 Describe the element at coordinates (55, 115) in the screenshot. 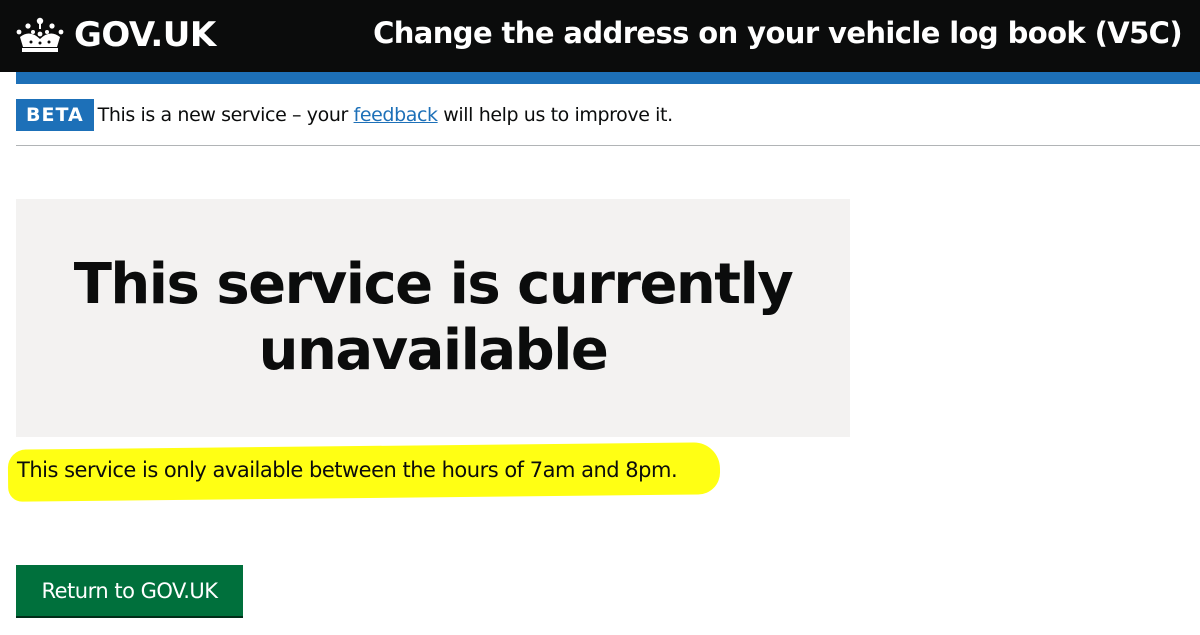

I see `beta-tag: BETA` at that location.